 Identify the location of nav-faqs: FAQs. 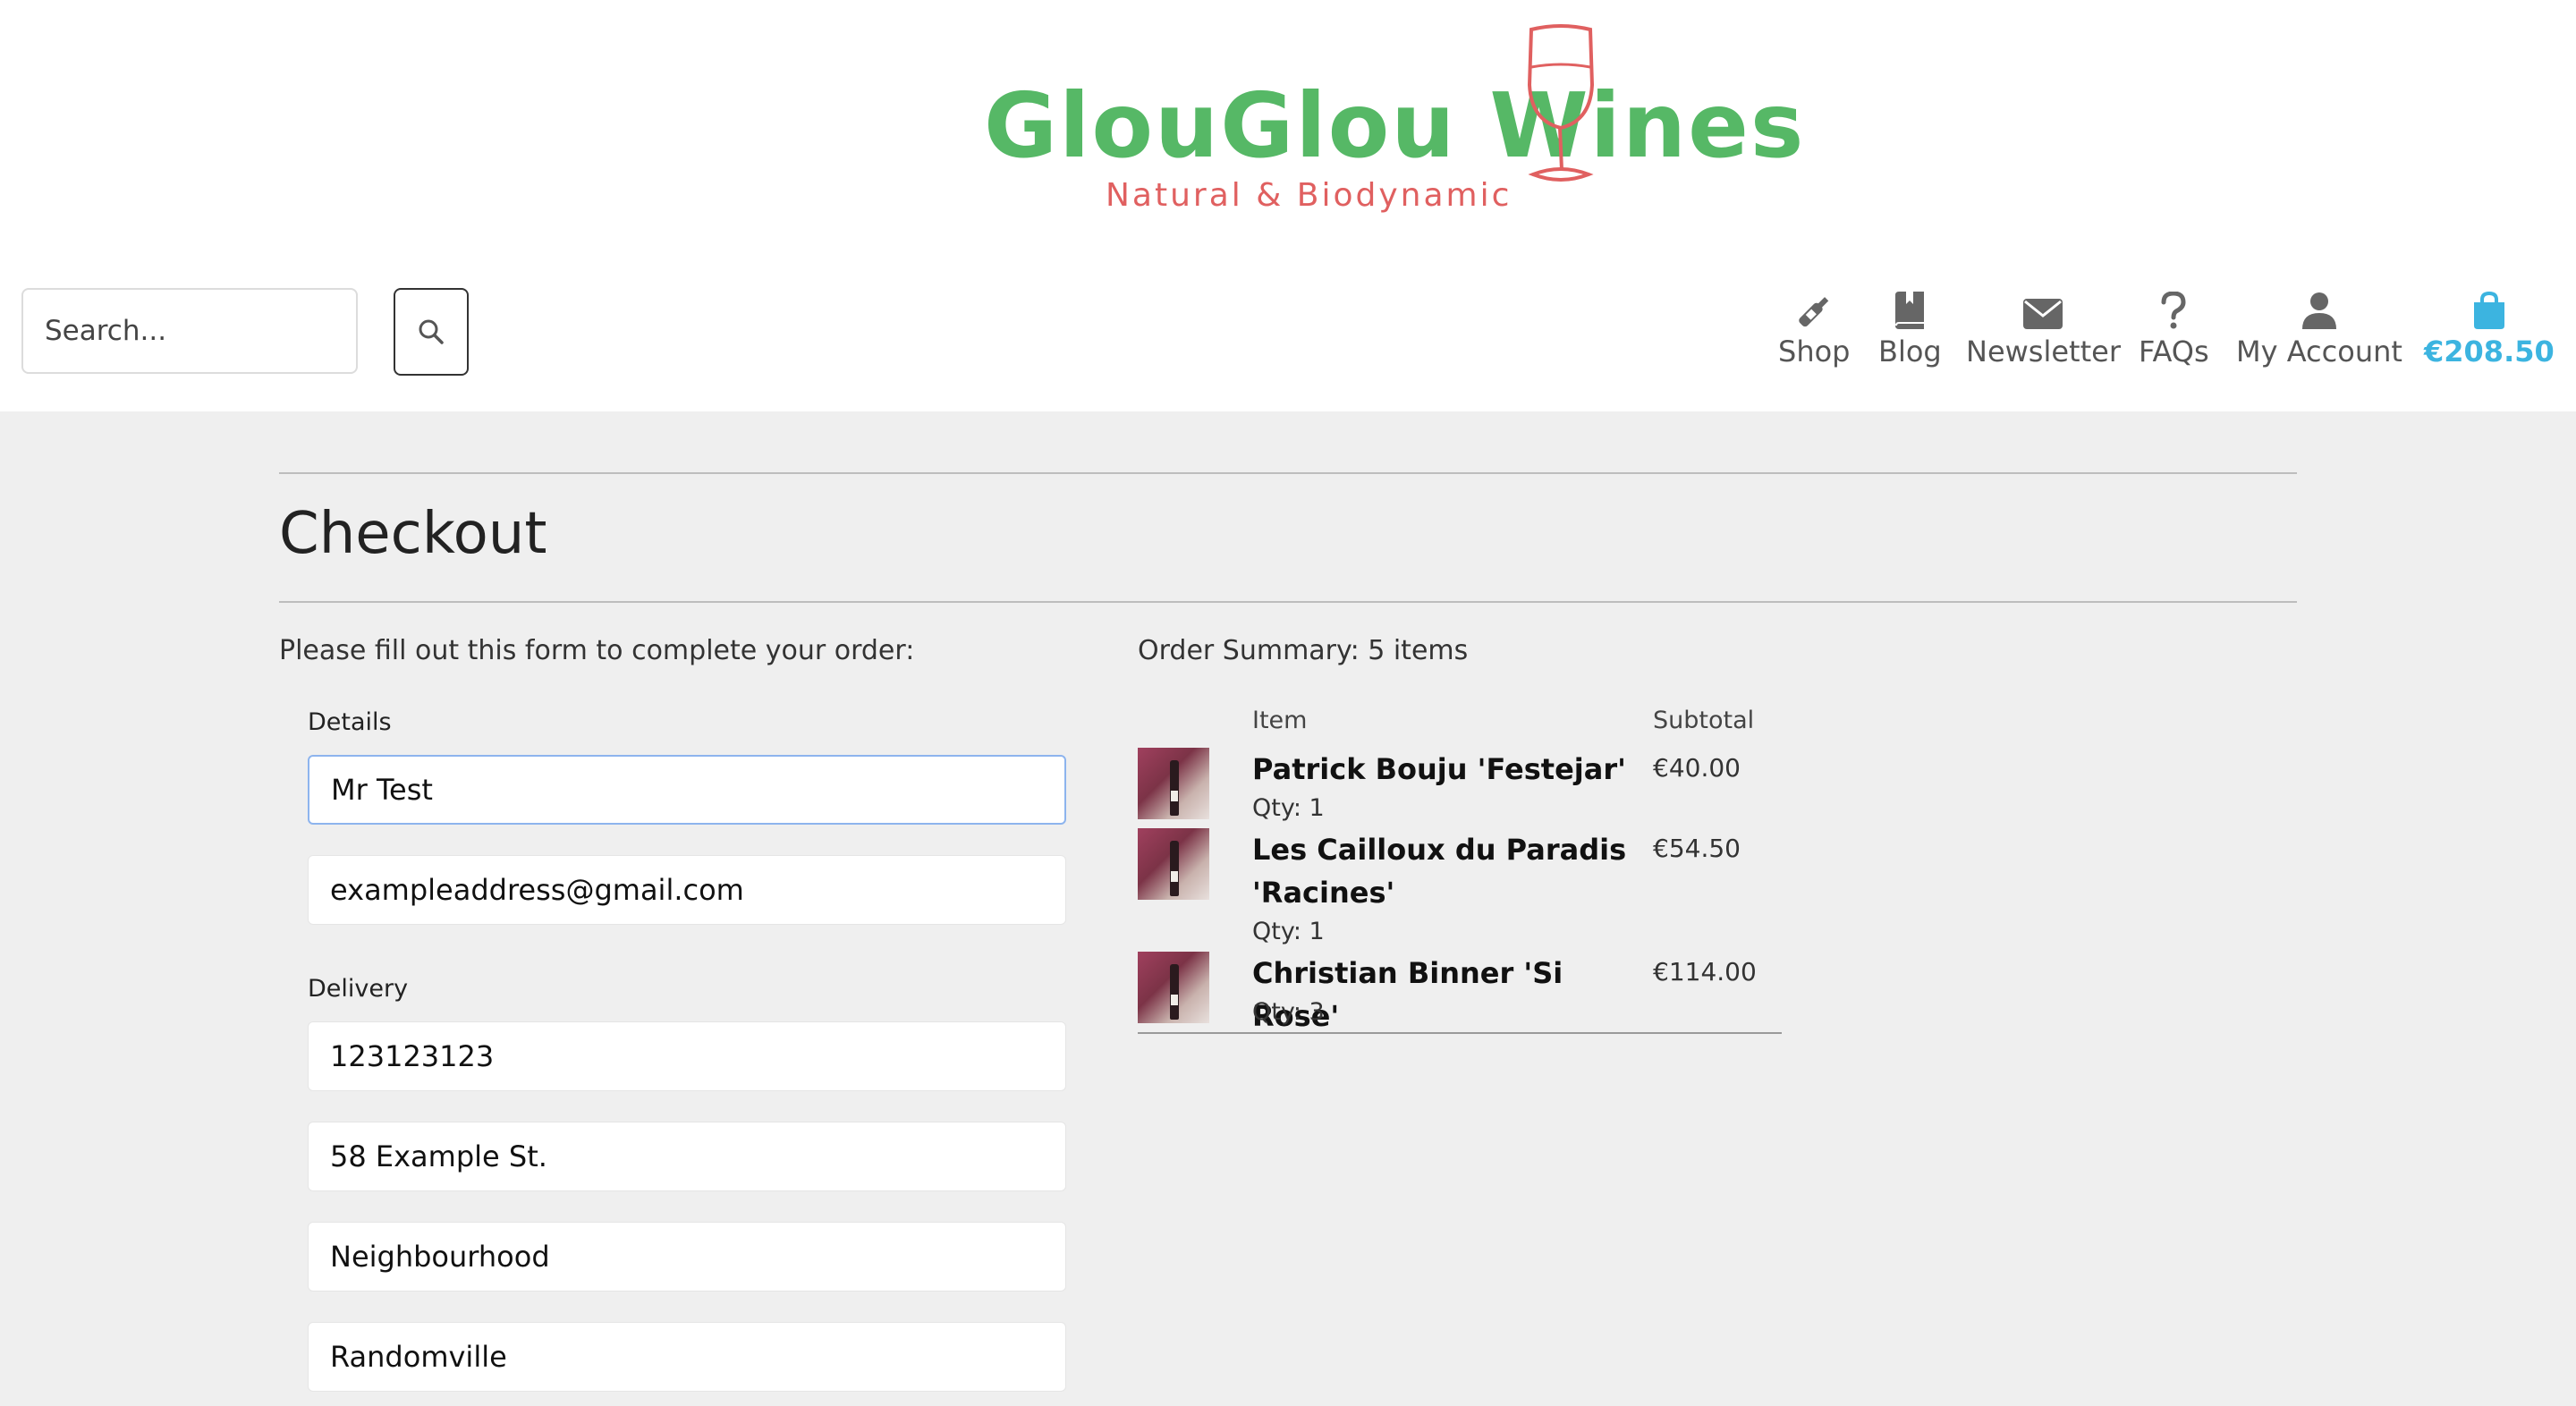
(2174, 328).